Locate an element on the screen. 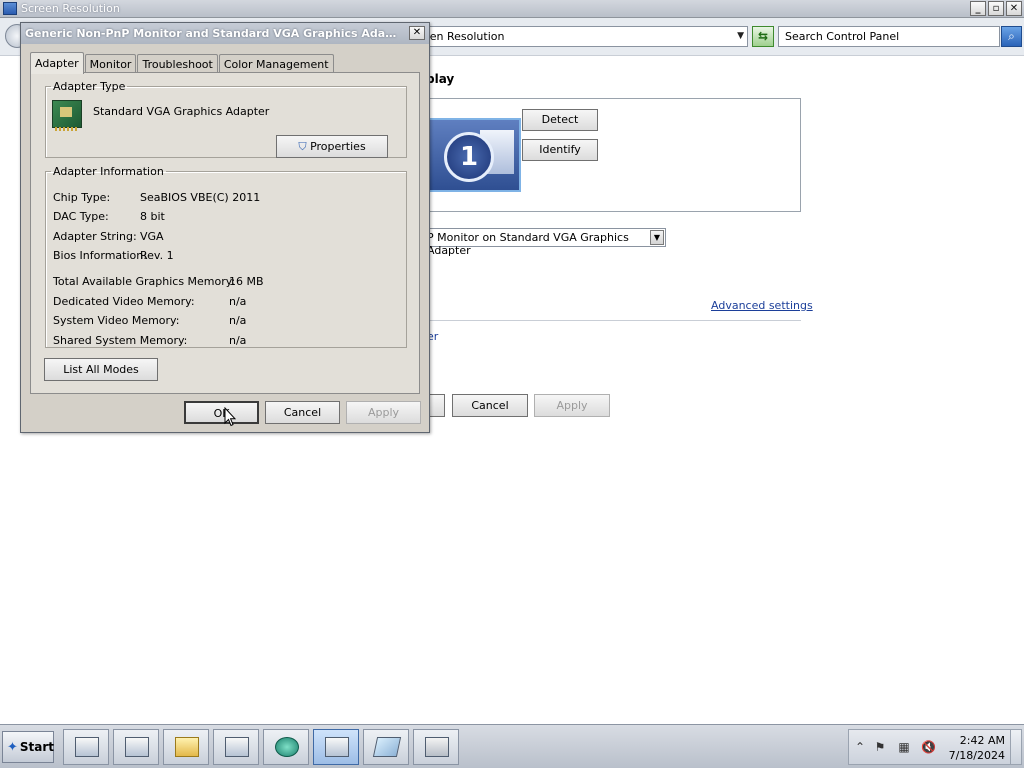 The height and width of the screenshot is (768, 1024). calculator-icon is located at coordinates (437, 747).